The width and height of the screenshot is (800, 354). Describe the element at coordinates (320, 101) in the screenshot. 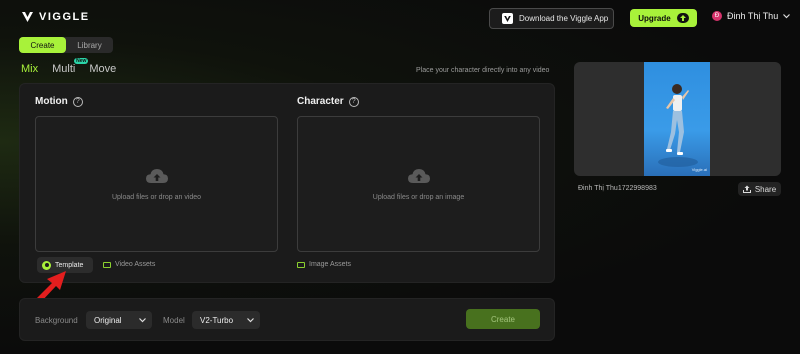

I see `character-title-text: Character` at that location.